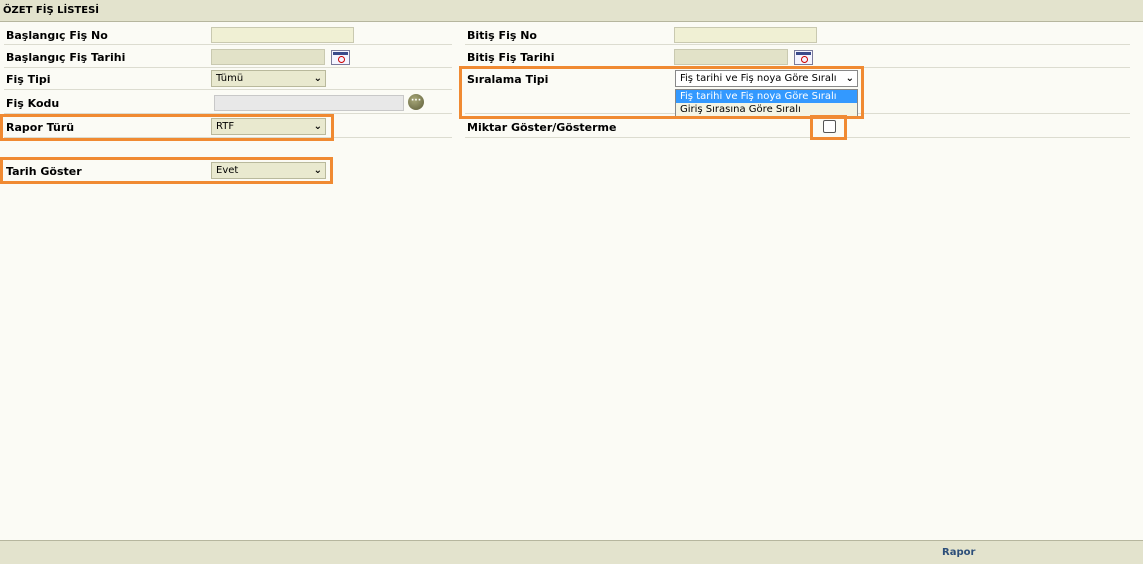 Image resolution: width=1143 pixels, height=564 pixels. What do you see at coordinates (309, 103) in the screenshot?
I see `fis-kodu-input` at bounding box center [309, 103].